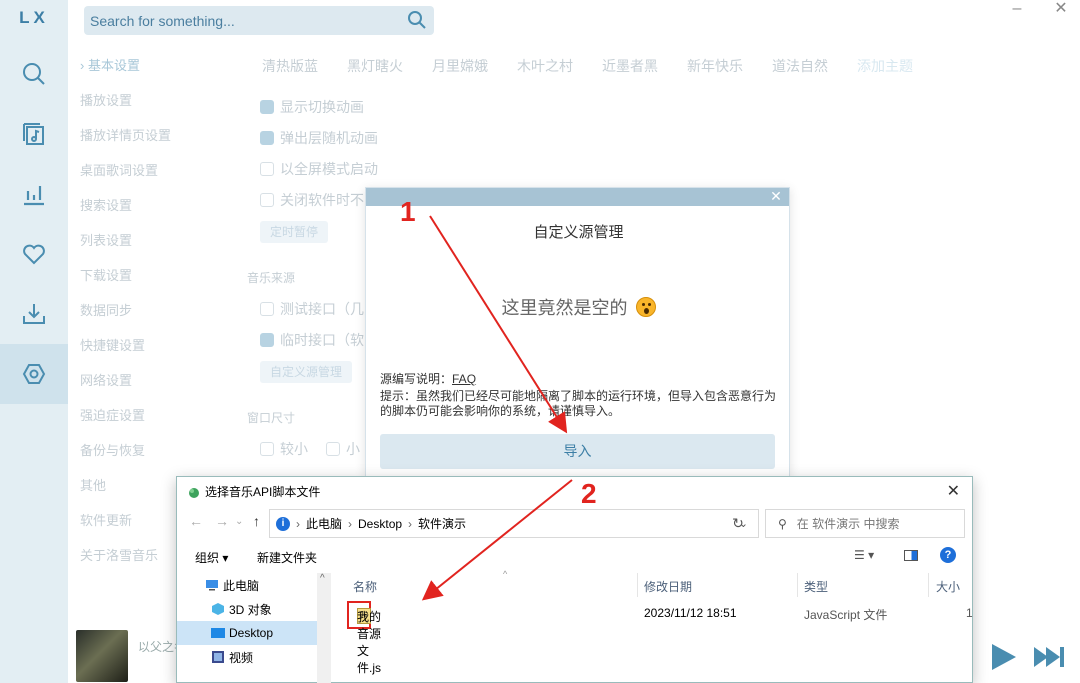  What do you see at coordinates (578, 307) in the screenshot?
I see `empty-state: 这里竟然是空的` at bounding box center [578, 307].